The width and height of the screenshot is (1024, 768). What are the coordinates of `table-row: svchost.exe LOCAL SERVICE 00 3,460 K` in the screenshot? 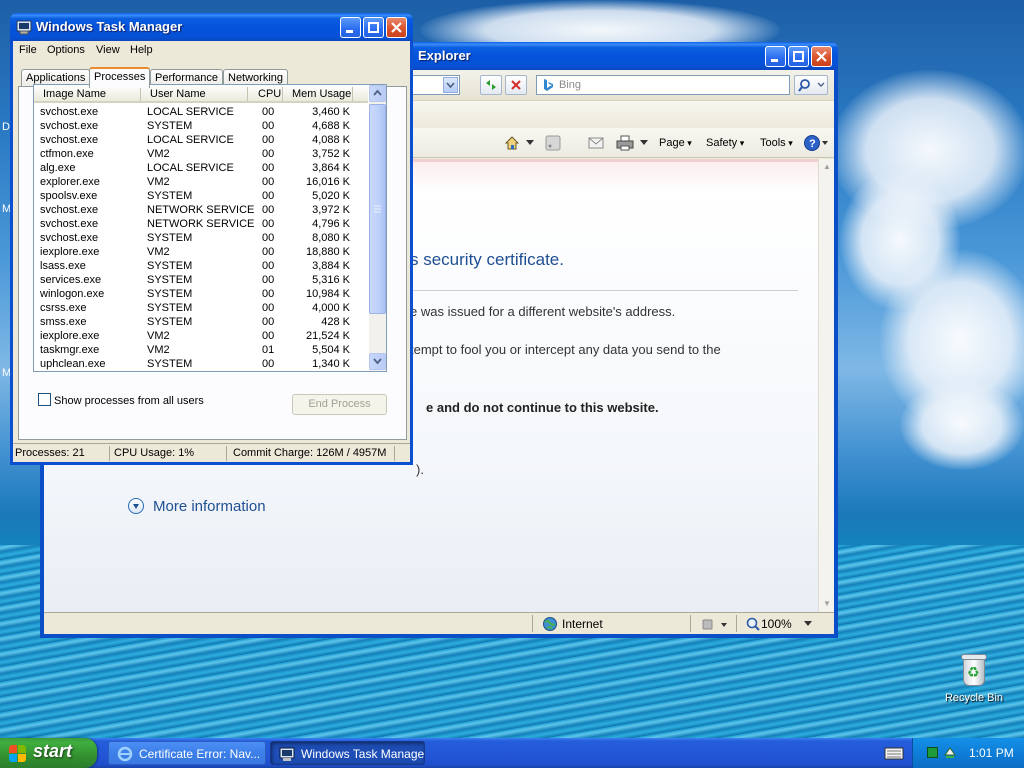 It's located at (201, 112).